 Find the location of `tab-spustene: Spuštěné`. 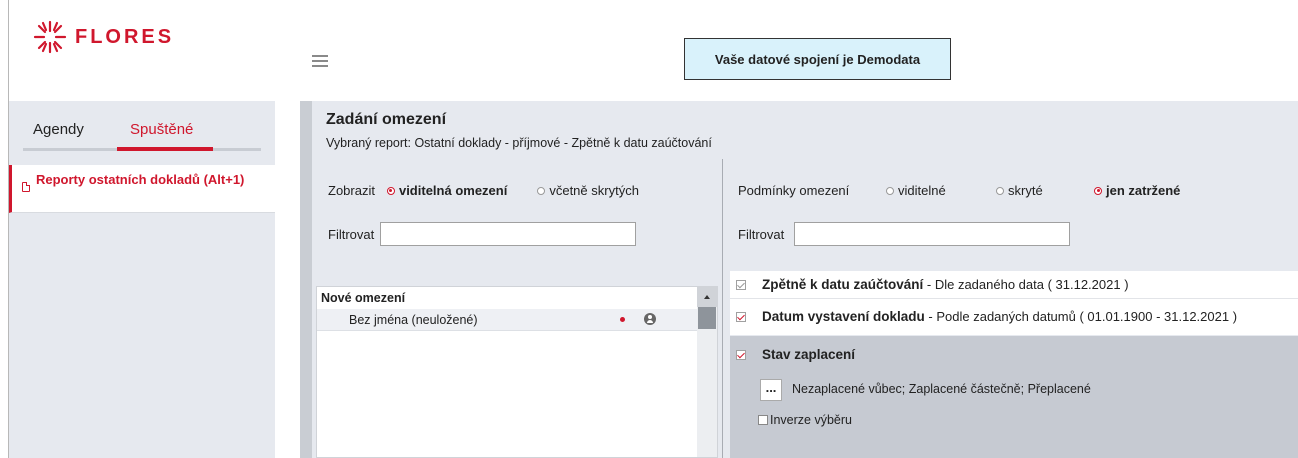

tab-spustene: Spuštěné is located at coordinates (161, 129).